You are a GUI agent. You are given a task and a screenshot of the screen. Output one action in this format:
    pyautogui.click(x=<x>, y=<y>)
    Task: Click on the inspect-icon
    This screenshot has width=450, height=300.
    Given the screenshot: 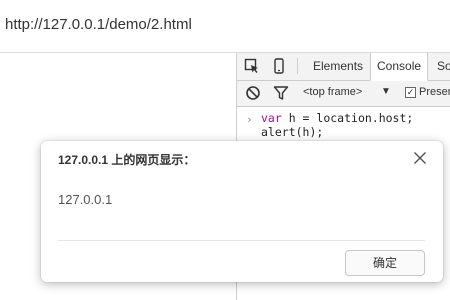 What is the action you would take?
    pyautogui.click(x=252, y=66)
    